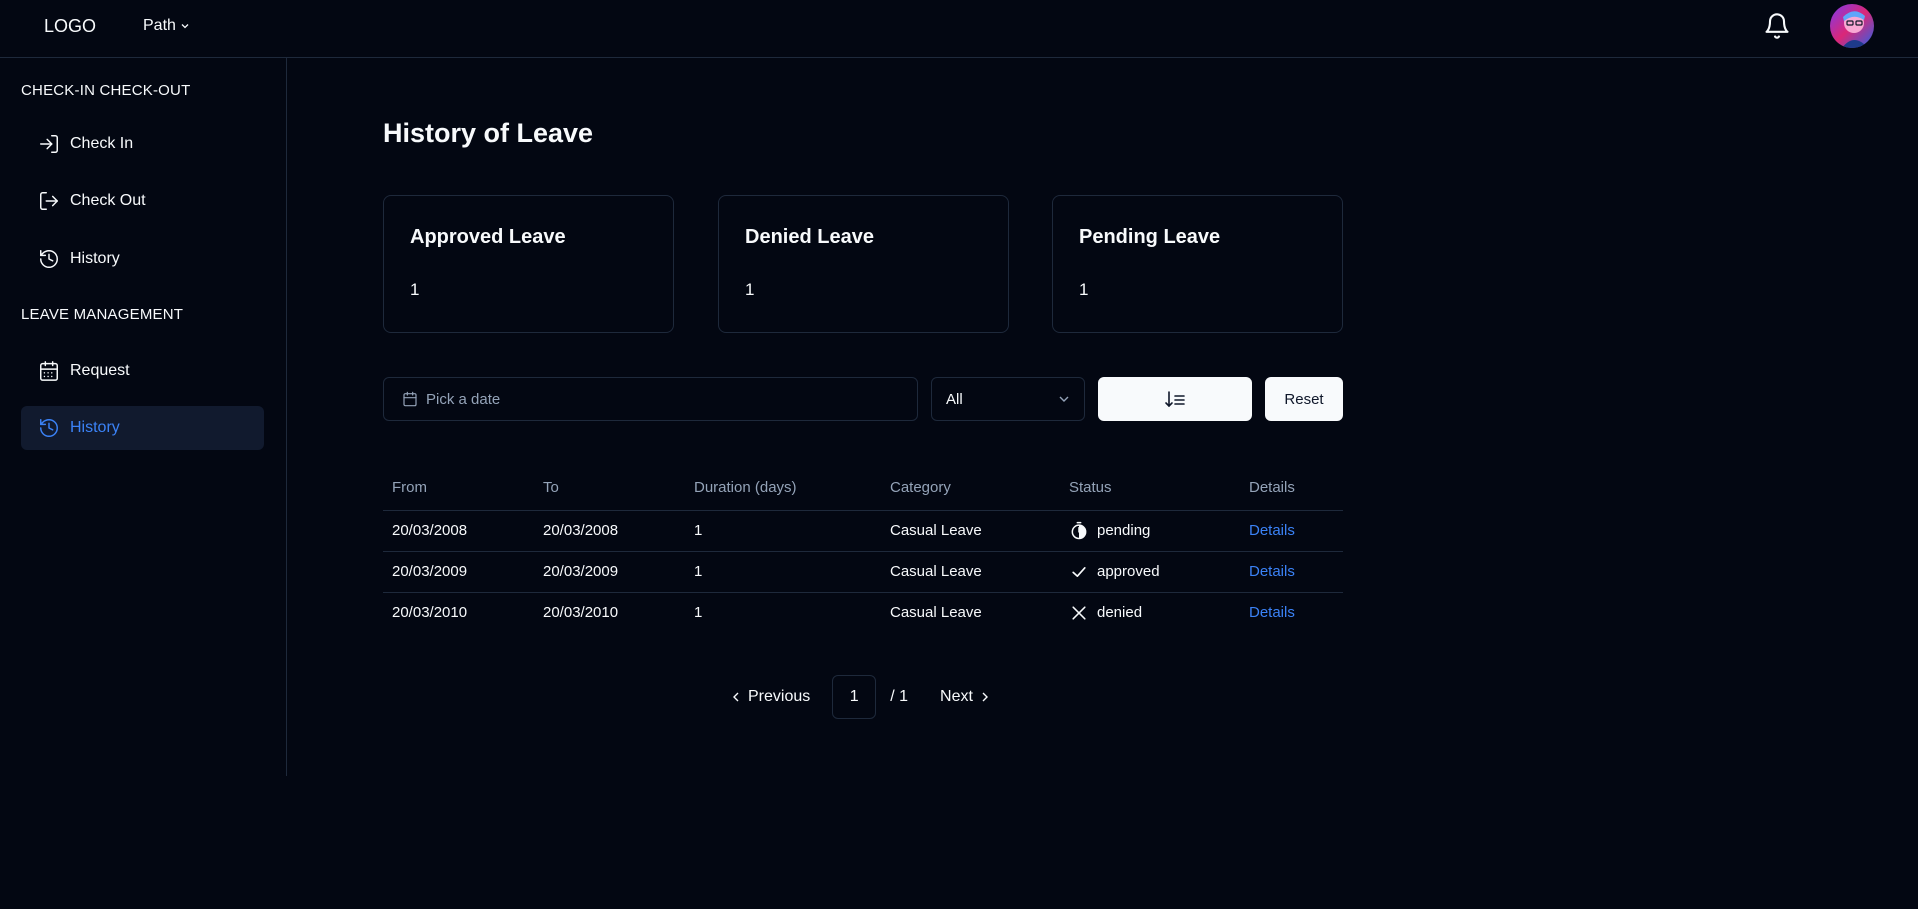 This screenshot has width=1918, height=909. What do you see at coordinates (49, 201) in the screenshot?
I see `log-out-icon` at bounding box center [49, 201].